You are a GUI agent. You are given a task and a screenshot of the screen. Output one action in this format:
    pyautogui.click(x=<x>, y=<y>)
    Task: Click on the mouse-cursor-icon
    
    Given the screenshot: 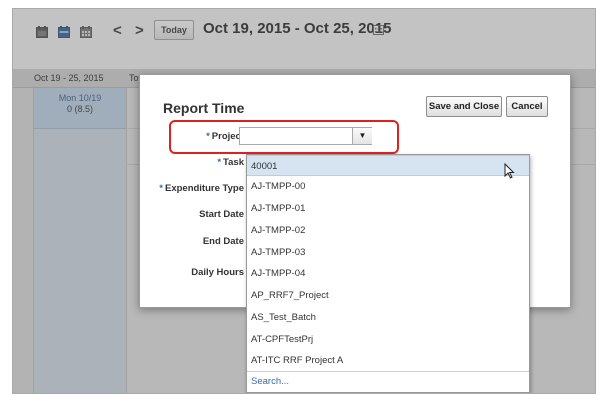 What is the action you would take?
    pyautogui.click(x=509, y=172)
    